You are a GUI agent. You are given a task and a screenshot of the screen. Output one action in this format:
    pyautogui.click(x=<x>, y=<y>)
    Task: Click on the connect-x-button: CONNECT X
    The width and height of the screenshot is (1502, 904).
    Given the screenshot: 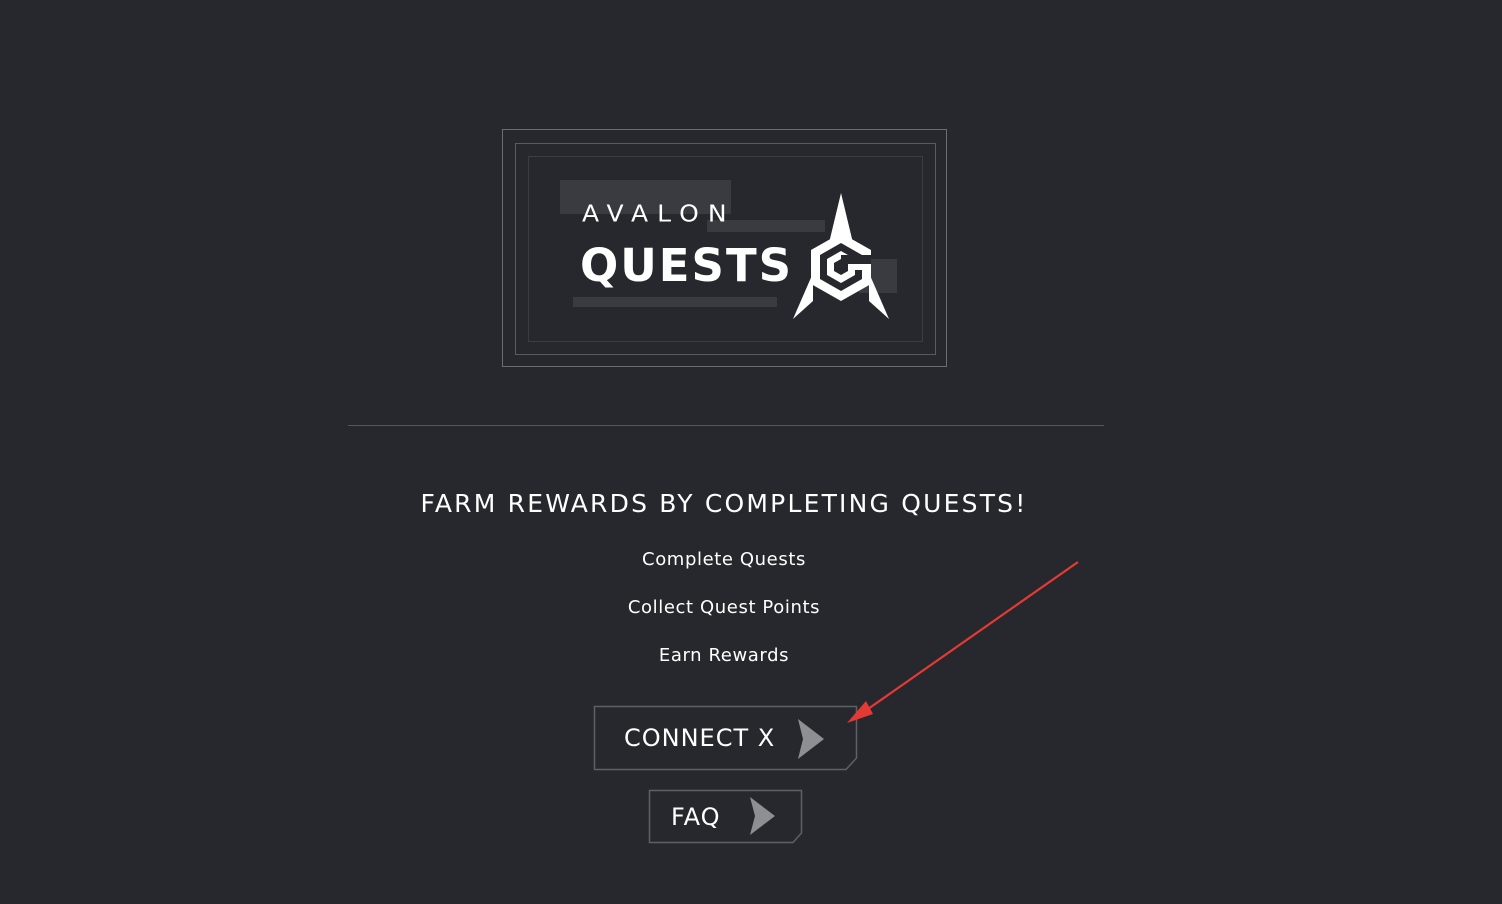 What is the action you would take?
    pyautogui.click(x=725, y=738)
    